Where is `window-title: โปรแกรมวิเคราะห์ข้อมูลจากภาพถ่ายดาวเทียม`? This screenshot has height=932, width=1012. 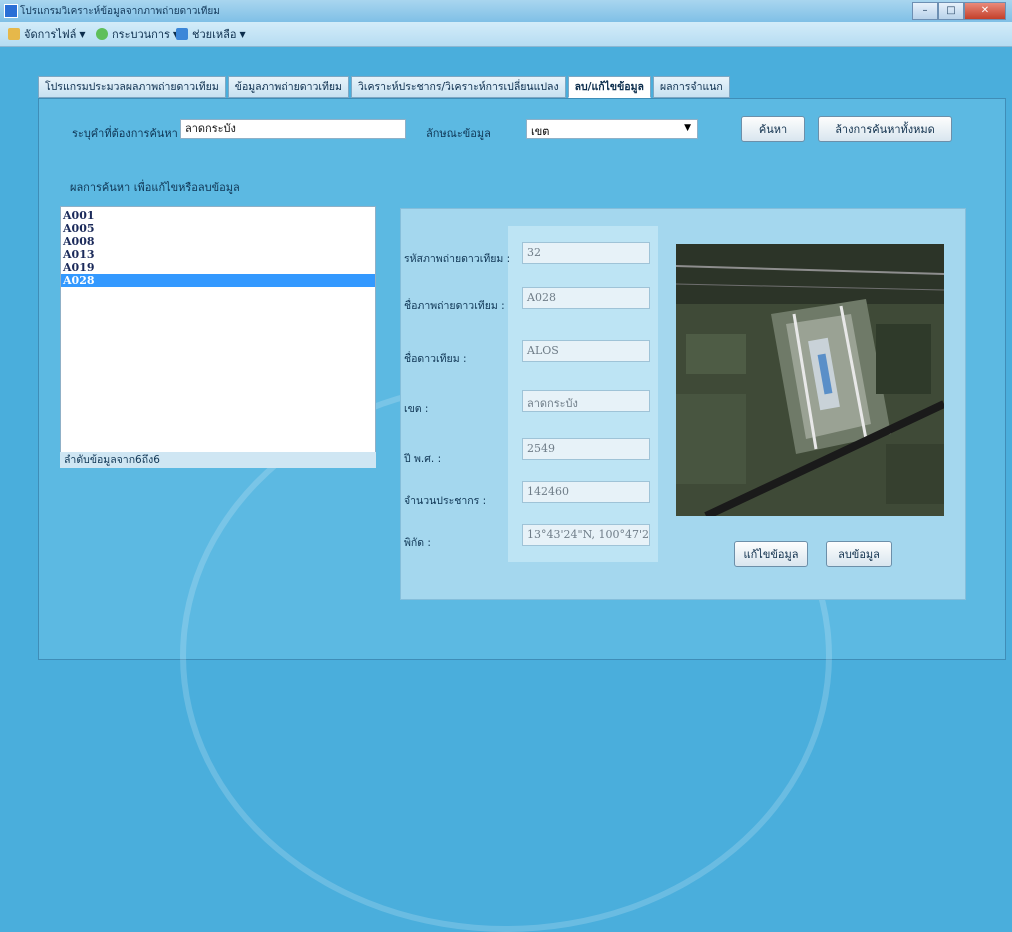 window-title: โปรแกรมวิเคราะห์ข้อมูลจากภาพถ่ายดาวเทียม is located at coordinates (120, 11).